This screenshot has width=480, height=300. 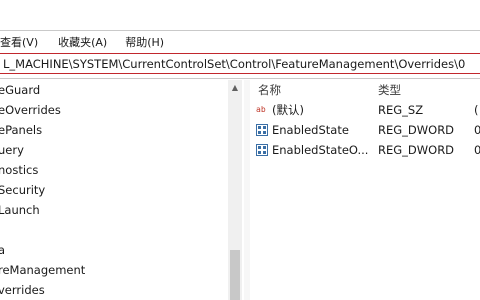 I want to click on scroll-up-icon: ▲, so click(x=235, y=88).